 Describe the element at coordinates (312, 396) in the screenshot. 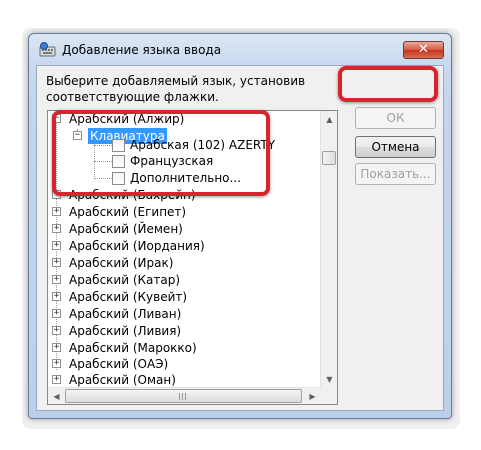

I see `scroll-right-arrow-icon: ▶` at that location.